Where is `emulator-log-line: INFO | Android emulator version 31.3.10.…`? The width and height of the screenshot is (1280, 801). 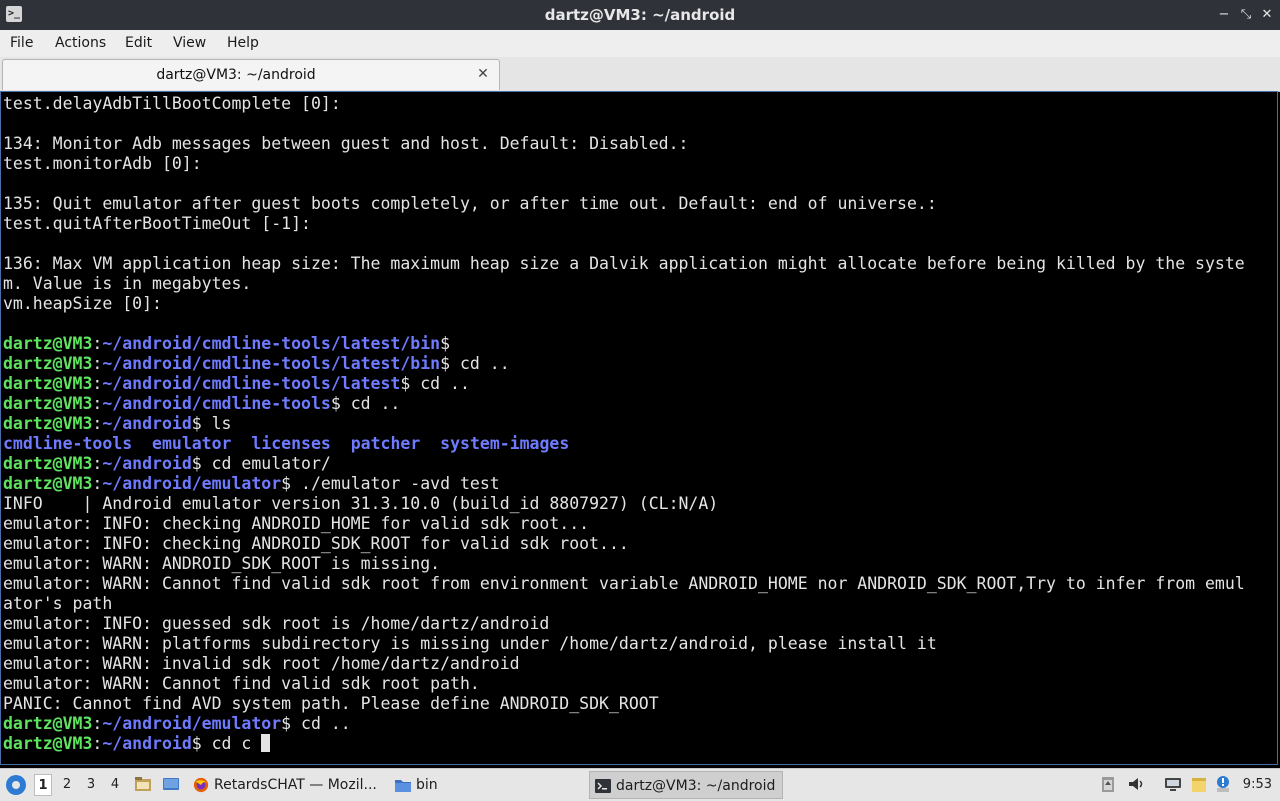 emulator-log-line: INFO | Android emulator version 31.3.10.… is located at coordinates (361, 503).